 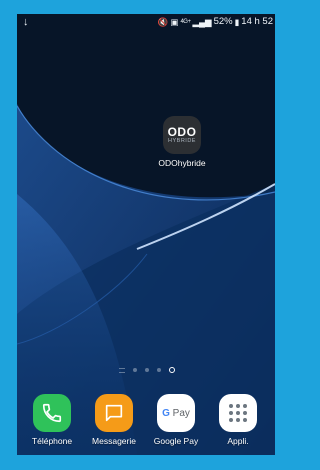 I want to click on battery-percent: 52%, so click(x=223, y=21).